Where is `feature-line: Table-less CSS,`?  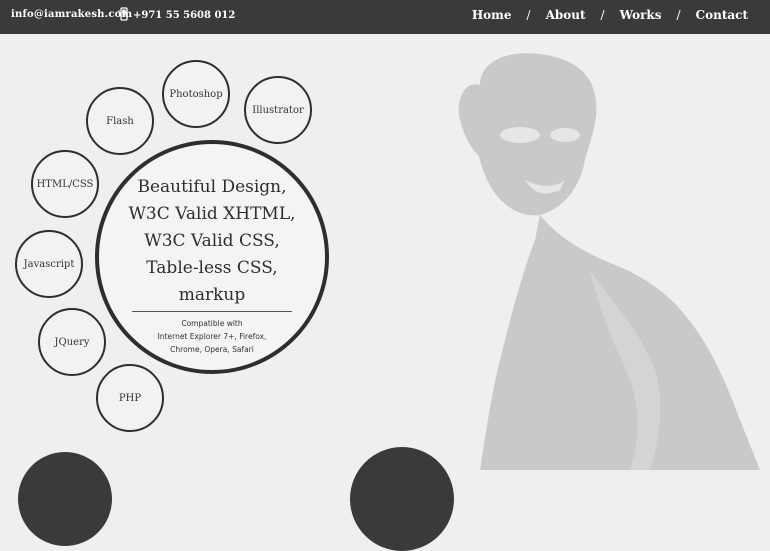 feature-line: Table-less CSS, is located at coordinates (212, 268).